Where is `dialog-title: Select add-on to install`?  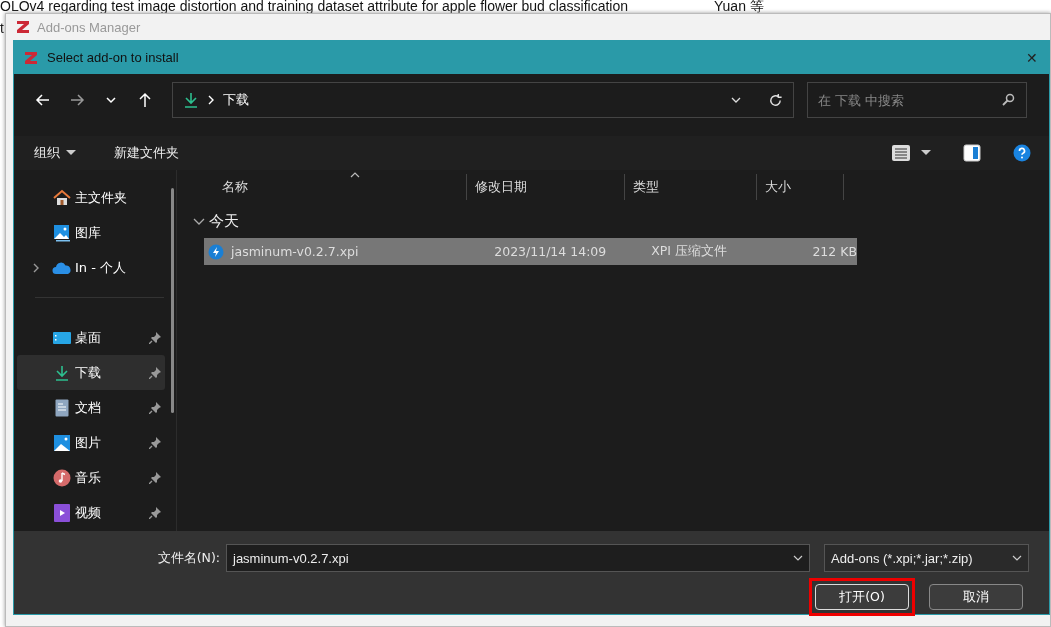
dialog-title: Select add-on to install is located at coordinates (113, 57).